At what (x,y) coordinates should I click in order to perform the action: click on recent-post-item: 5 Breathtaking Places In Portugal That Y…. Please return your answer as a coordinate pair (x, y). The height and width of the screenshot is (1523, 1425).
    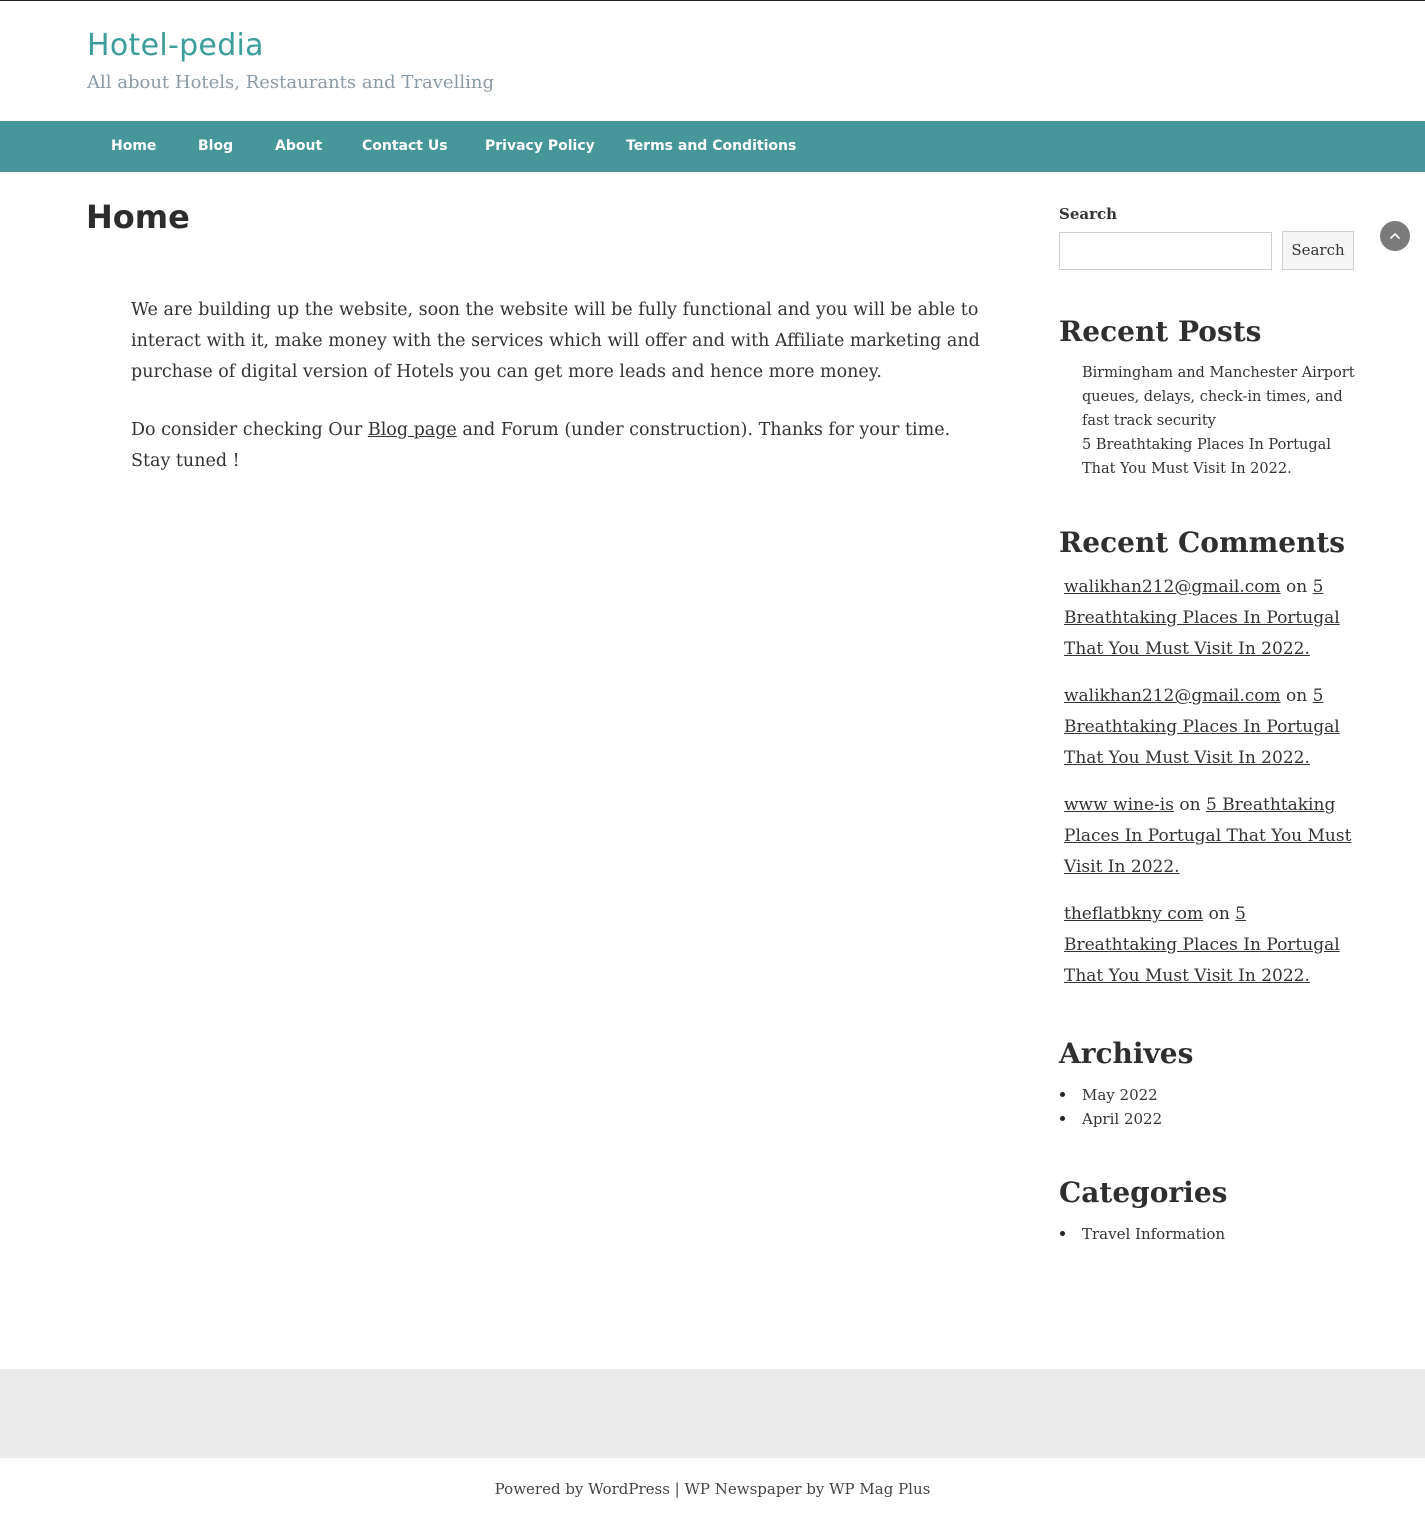
    Looking at the image, I should click on (1219, 457).